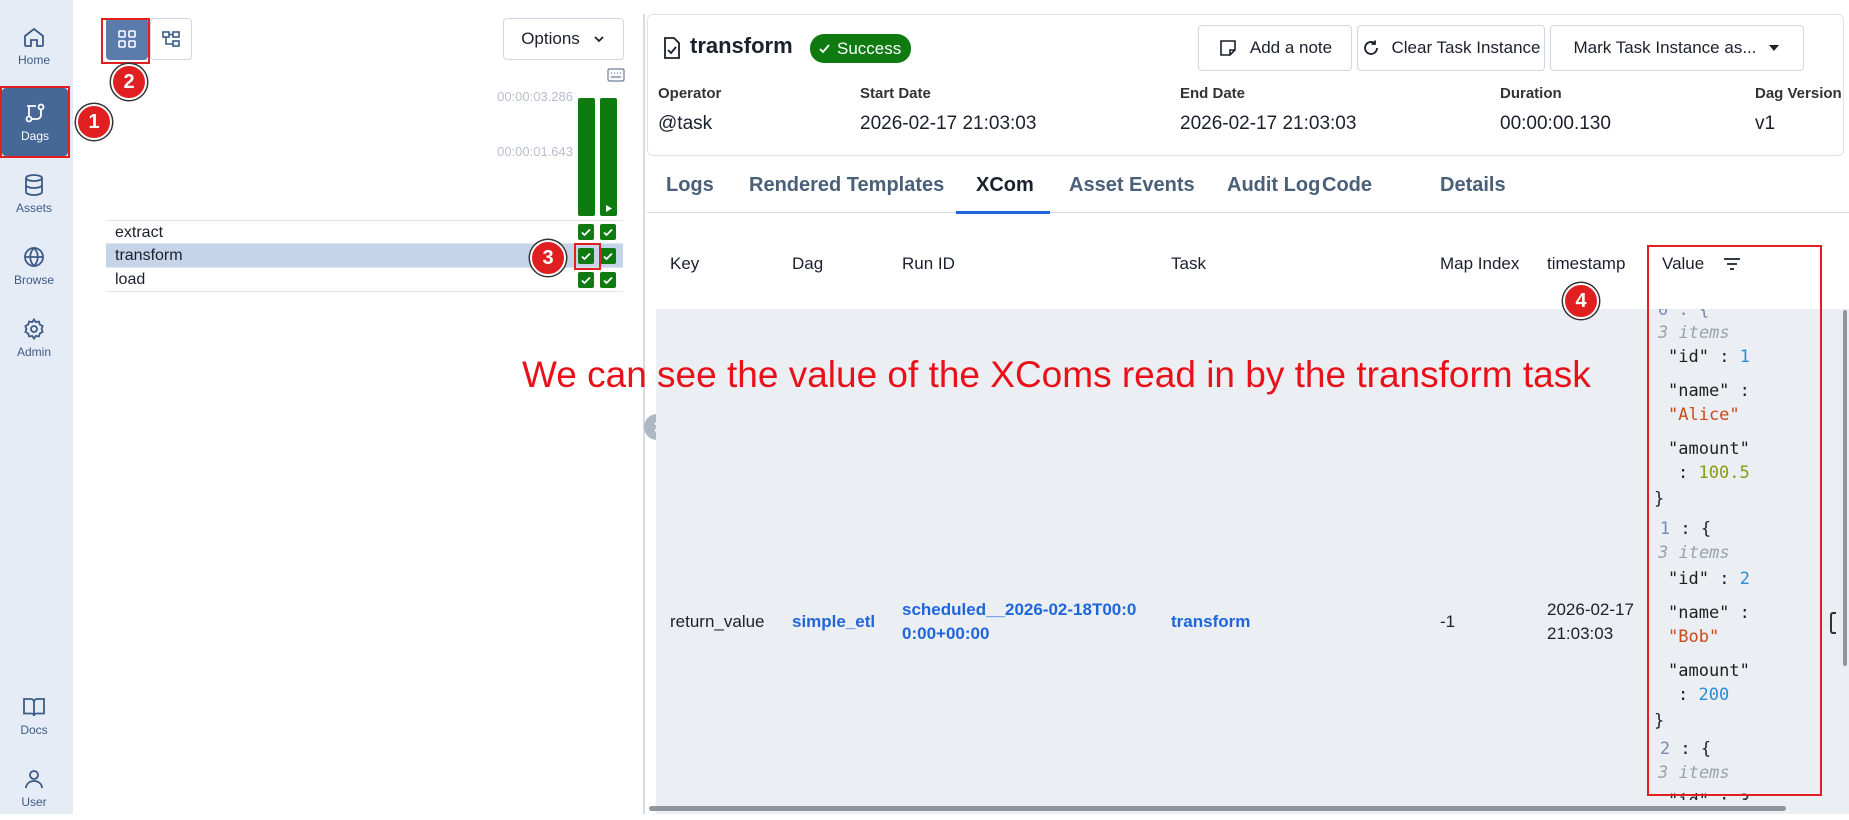 Image resolution: width=1849 pixels, height=820 pixels. What do you see at coordinates (1580, 633) in the screenshot?
I see `timestamp-time: 21:03:03` at bounding box center [1580, 633].